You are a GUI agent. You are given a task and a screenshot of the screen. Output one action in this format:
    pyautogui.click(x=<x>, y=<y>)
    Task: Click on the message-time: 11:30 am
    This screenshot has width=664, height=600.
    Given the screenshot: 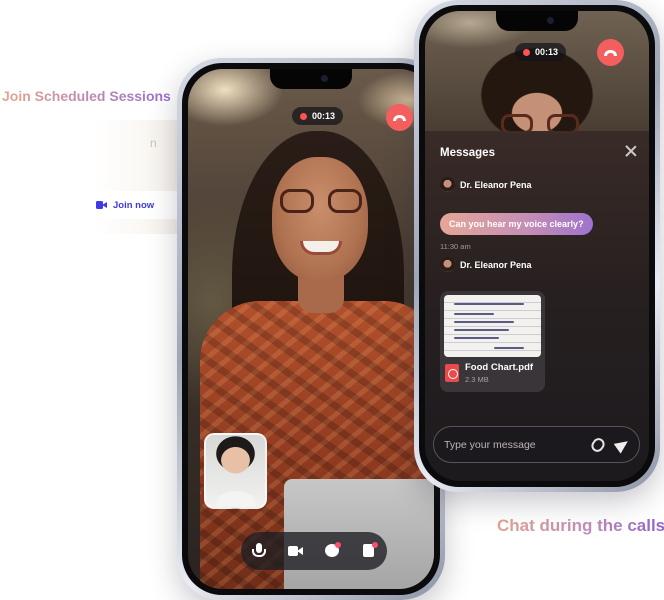 What is the action you would take?
    pyautogui.click(x=455, y=246)
    